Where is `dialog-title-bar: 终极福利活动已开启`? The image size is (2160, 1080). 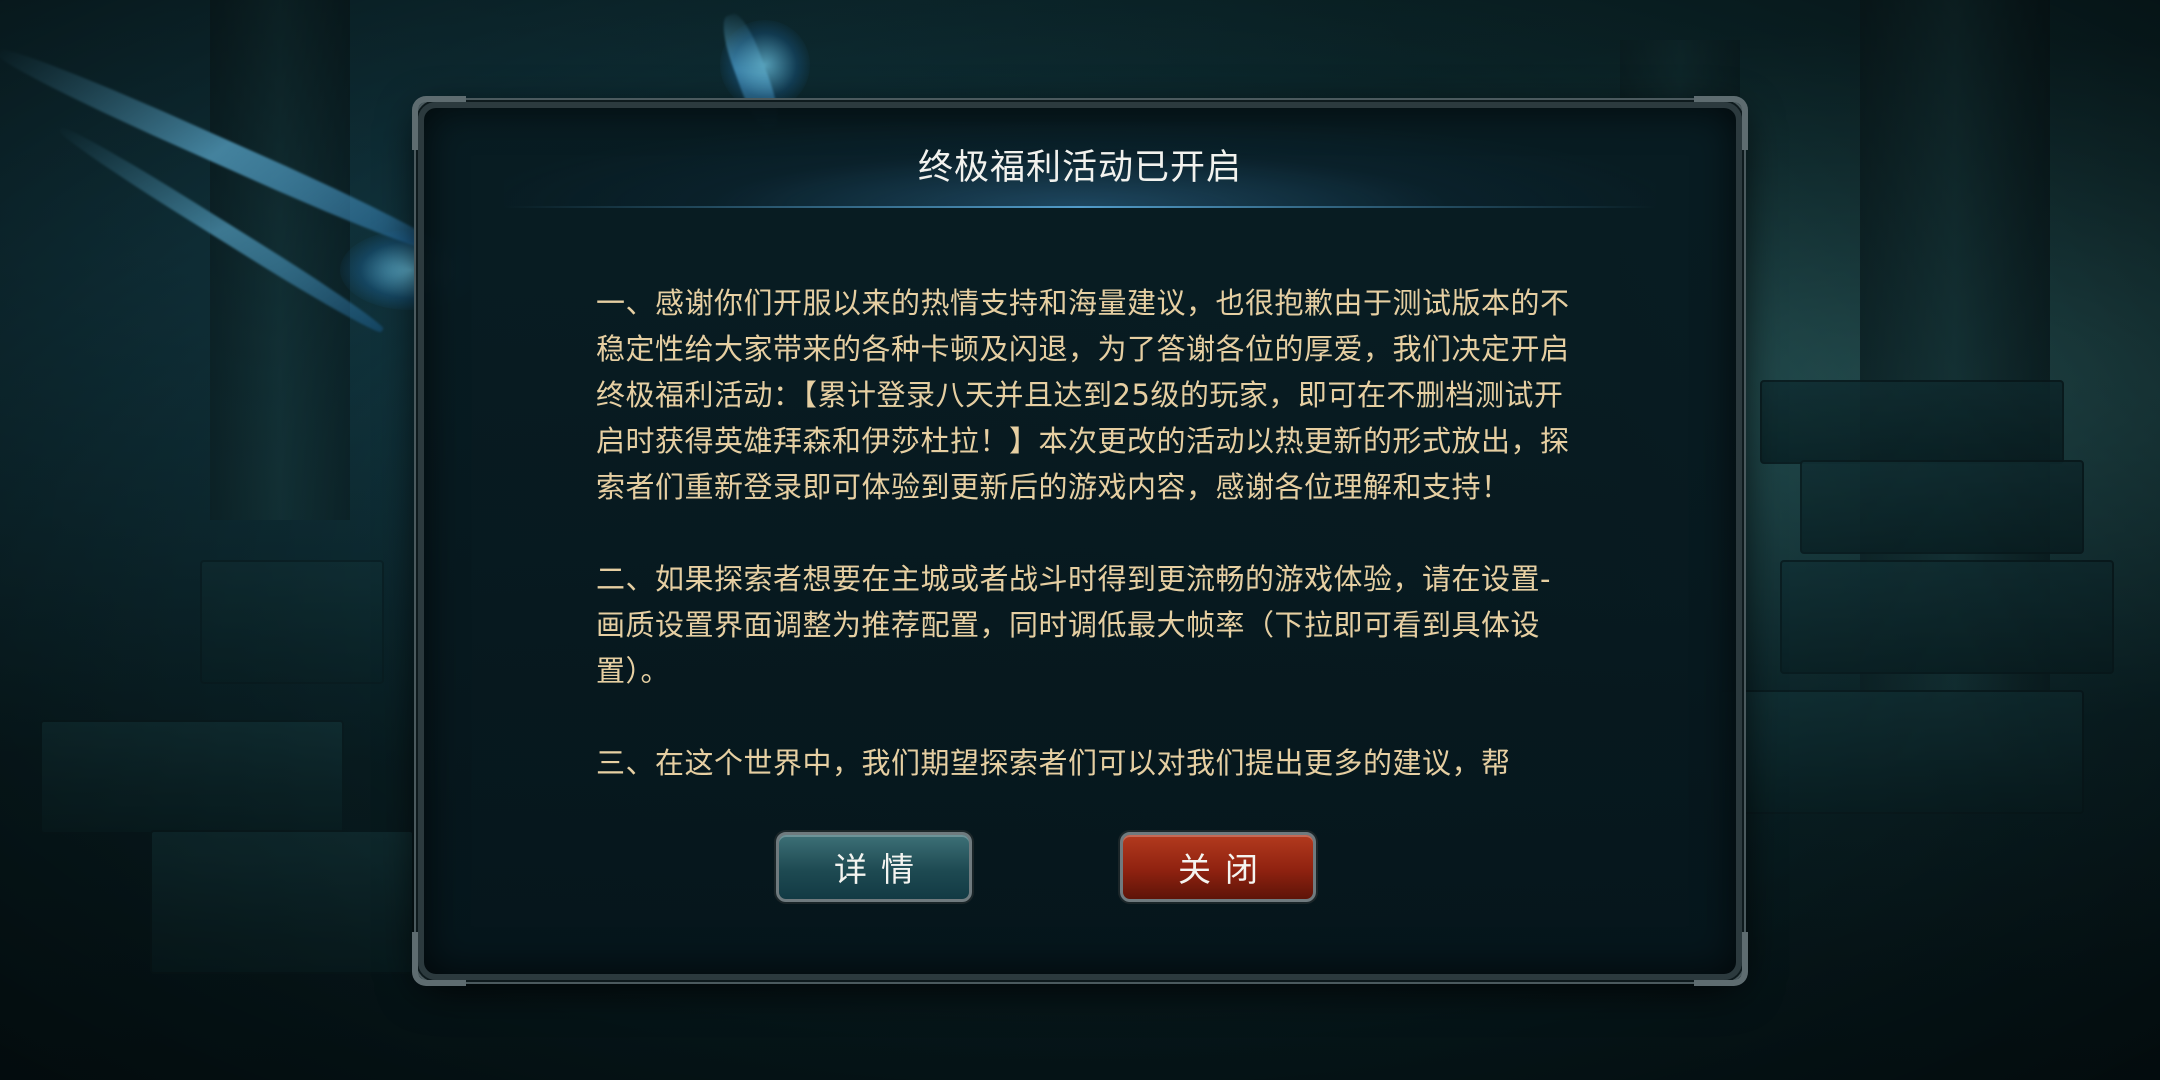
dialog-title-bar: 终极福利活动已开启 is located at coordinates (1080, 165).